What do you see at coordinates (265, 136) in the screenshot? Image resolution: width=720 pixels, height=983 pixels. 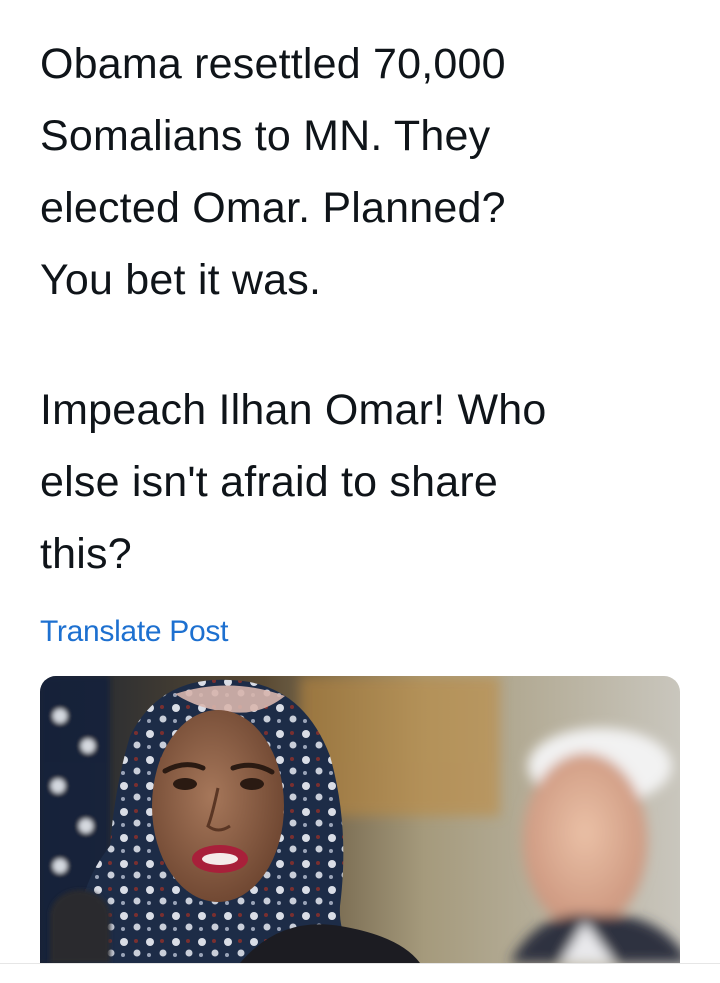 I see `post-line: Somalians to MN. They` at bounding box center [265, 136].